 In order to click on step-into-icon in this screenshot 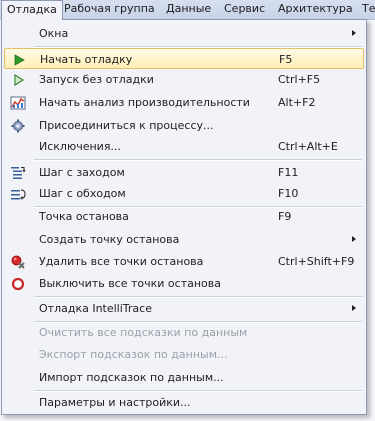, I will do `click(18, 173)`.